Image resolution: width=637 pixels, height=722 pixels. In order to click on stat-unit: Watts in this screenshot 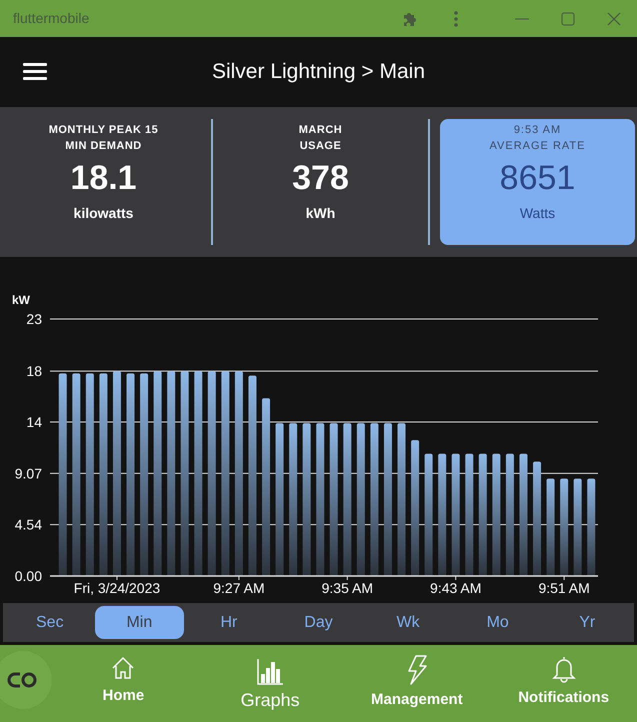, I will do `click(538, 213)`.